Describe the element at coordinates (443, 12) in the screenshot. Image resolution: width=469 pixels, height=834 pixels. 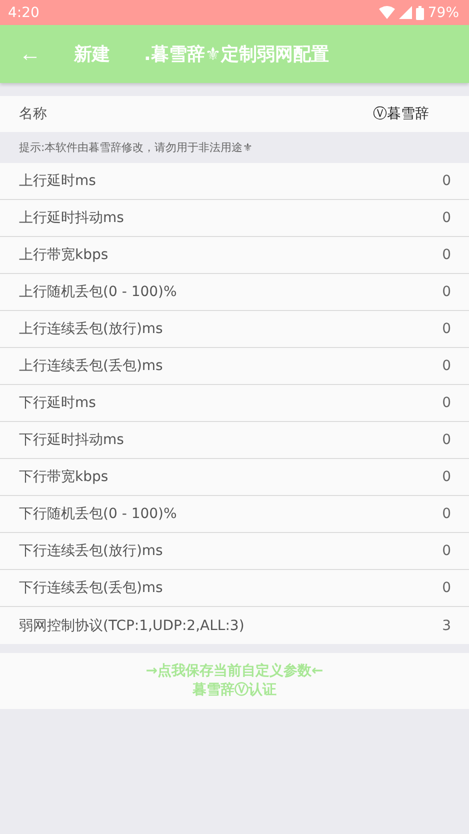
I see `battery-percent: 79%` at that location.